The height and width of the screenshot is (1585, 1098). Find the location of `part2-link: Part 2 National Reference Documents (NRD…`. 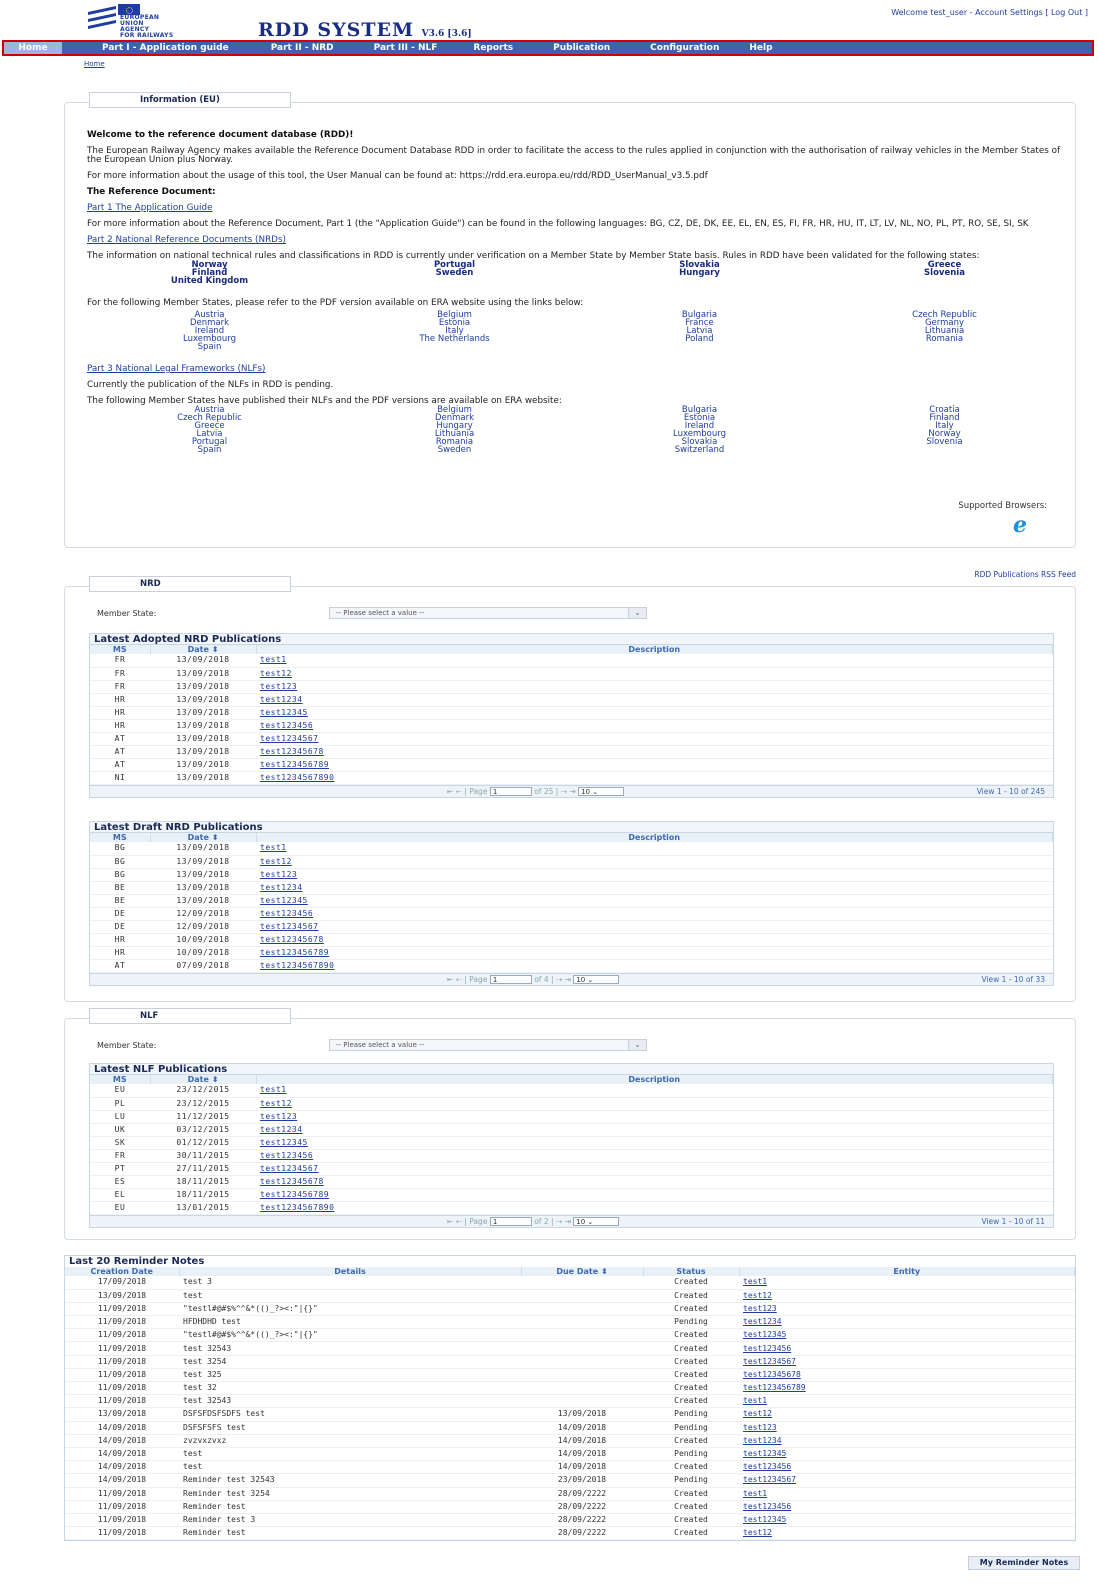

part2-link: Part 2 National Reference Documents (NRD… is located at coordinates (186, 240).